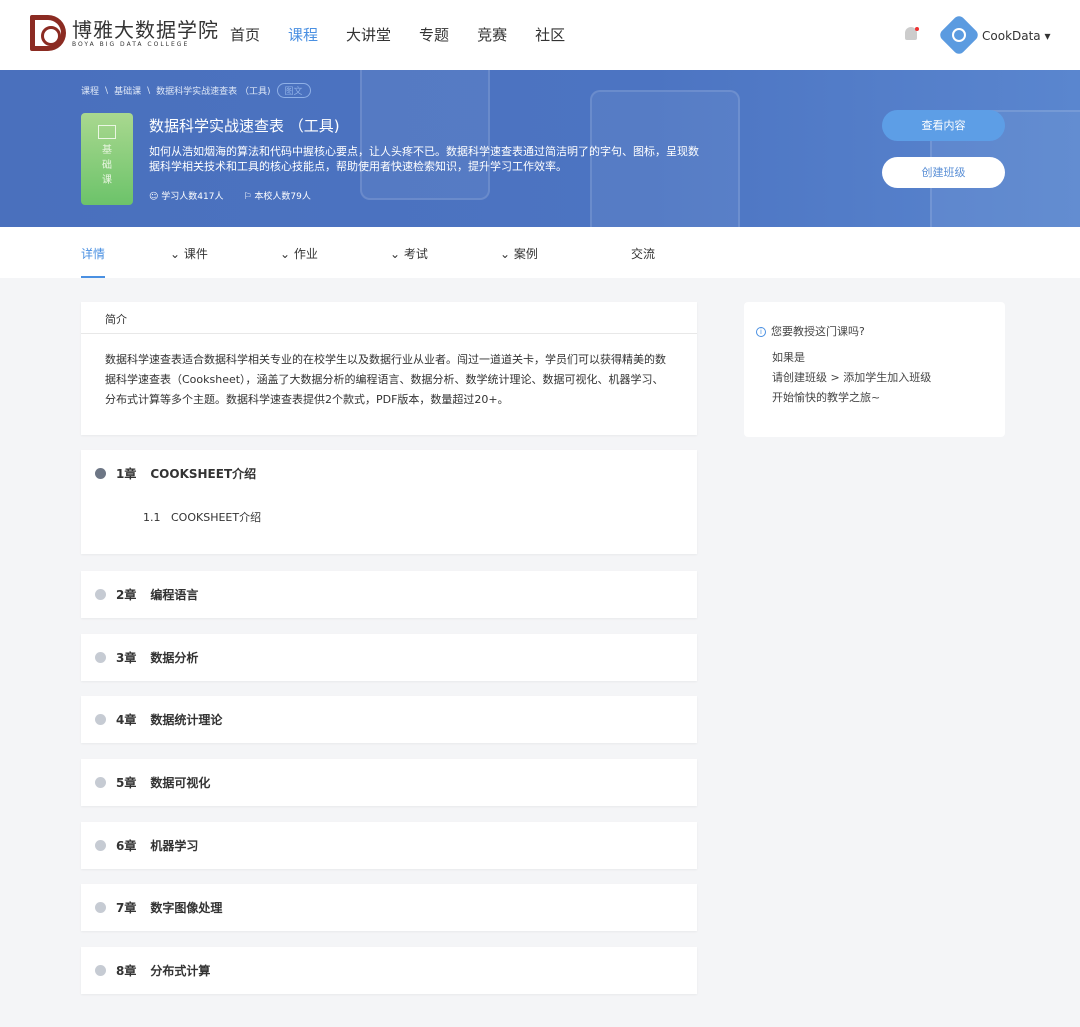 Image resolution: width=1080 pixels, height=1027 pixels. I want to click on chapter-title: 编程语言, so click(174, 595).